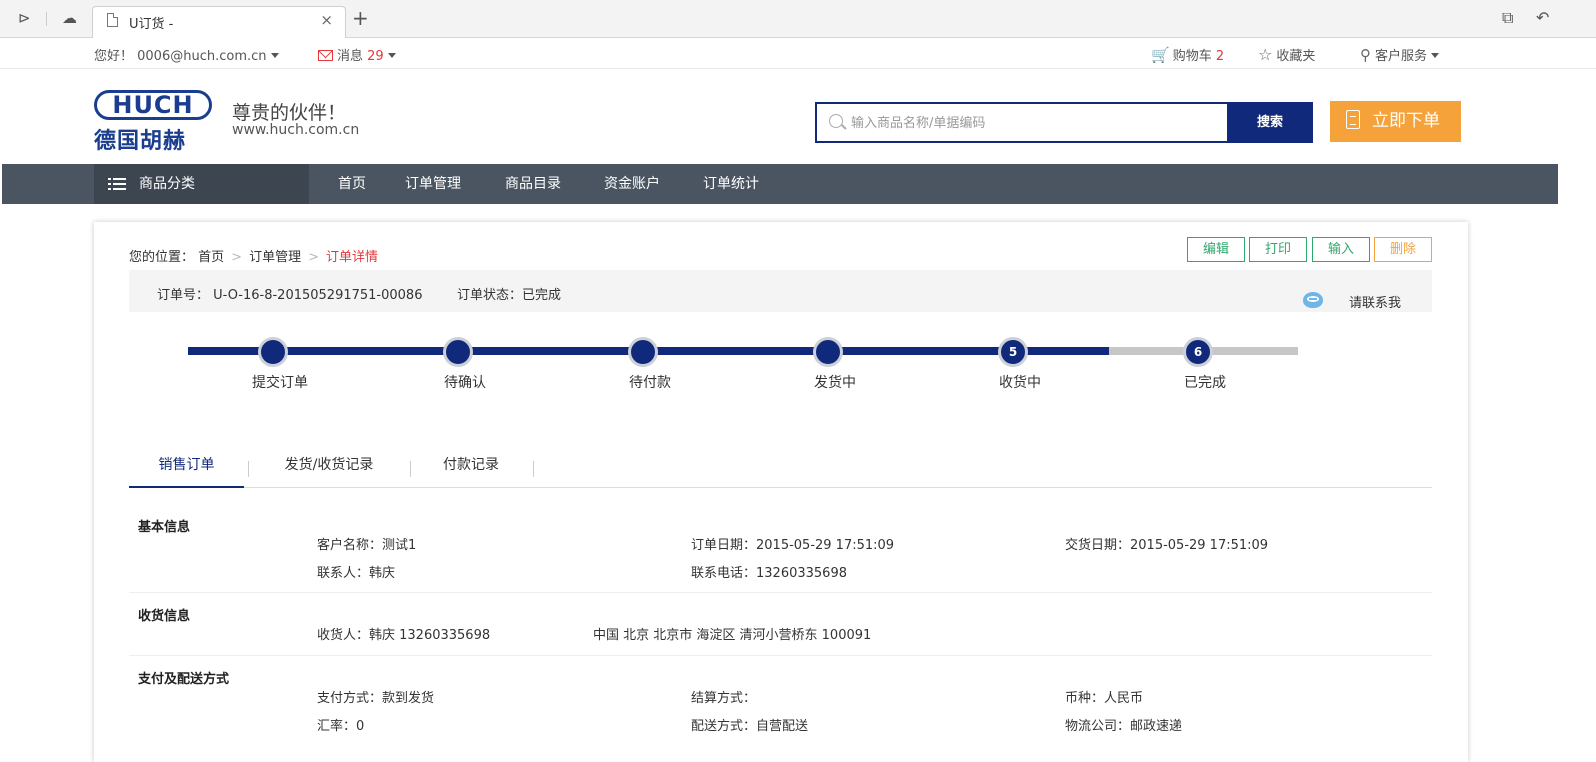  I want to click on mail-icon, so click(325, 55).